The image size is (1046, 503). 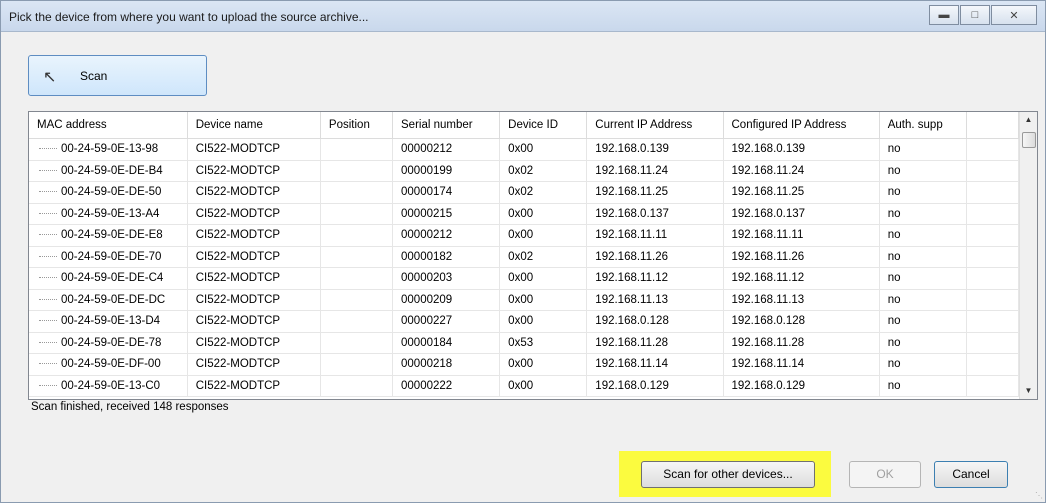 I want to click on scan-button: ↖ Scan, so click(x=117, y=75).